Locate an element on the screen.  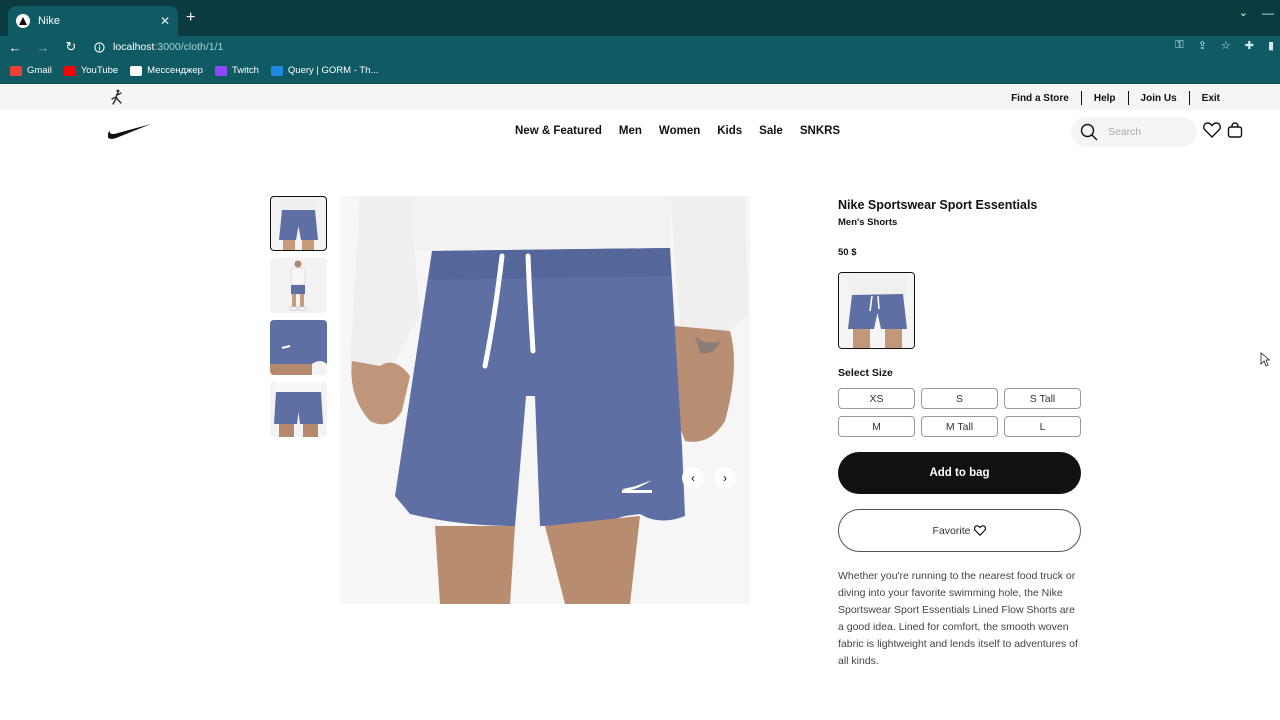
search-placeholder: Search is located at coordinates (1125, 132).